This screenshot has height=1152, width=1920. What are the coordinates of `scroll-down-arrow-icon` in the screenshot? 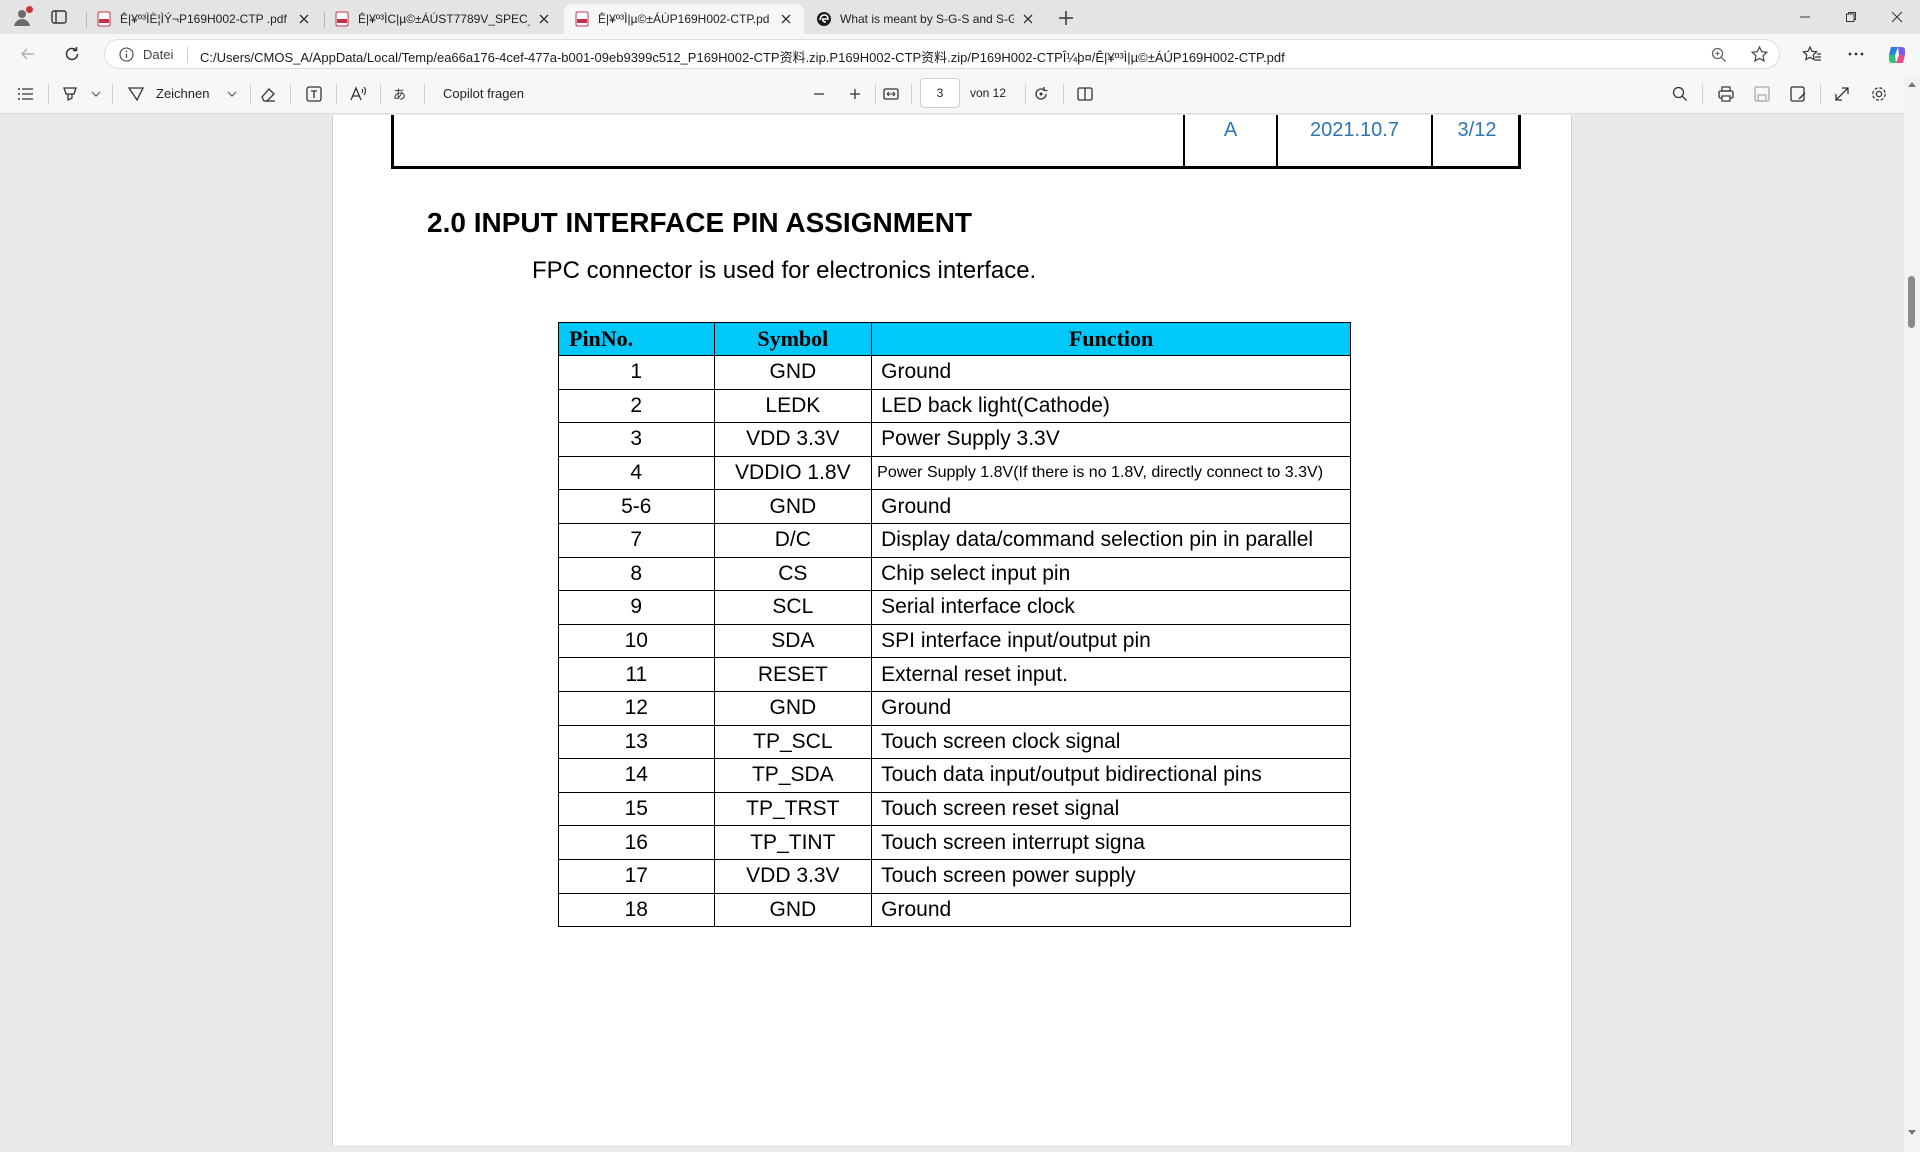 It's located at (1912, 1132).